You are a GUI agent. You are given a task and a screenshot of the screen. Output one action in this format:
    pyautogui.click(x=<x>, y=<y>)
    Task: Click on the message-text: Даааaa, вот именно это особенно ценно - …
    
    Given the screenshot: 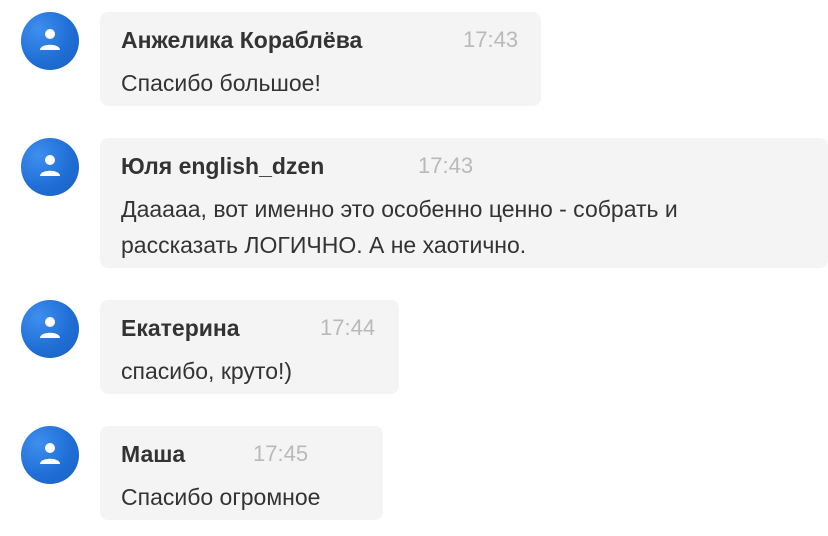 What is the action you would take?
    pyautogui.click(x=399, y=227)
    